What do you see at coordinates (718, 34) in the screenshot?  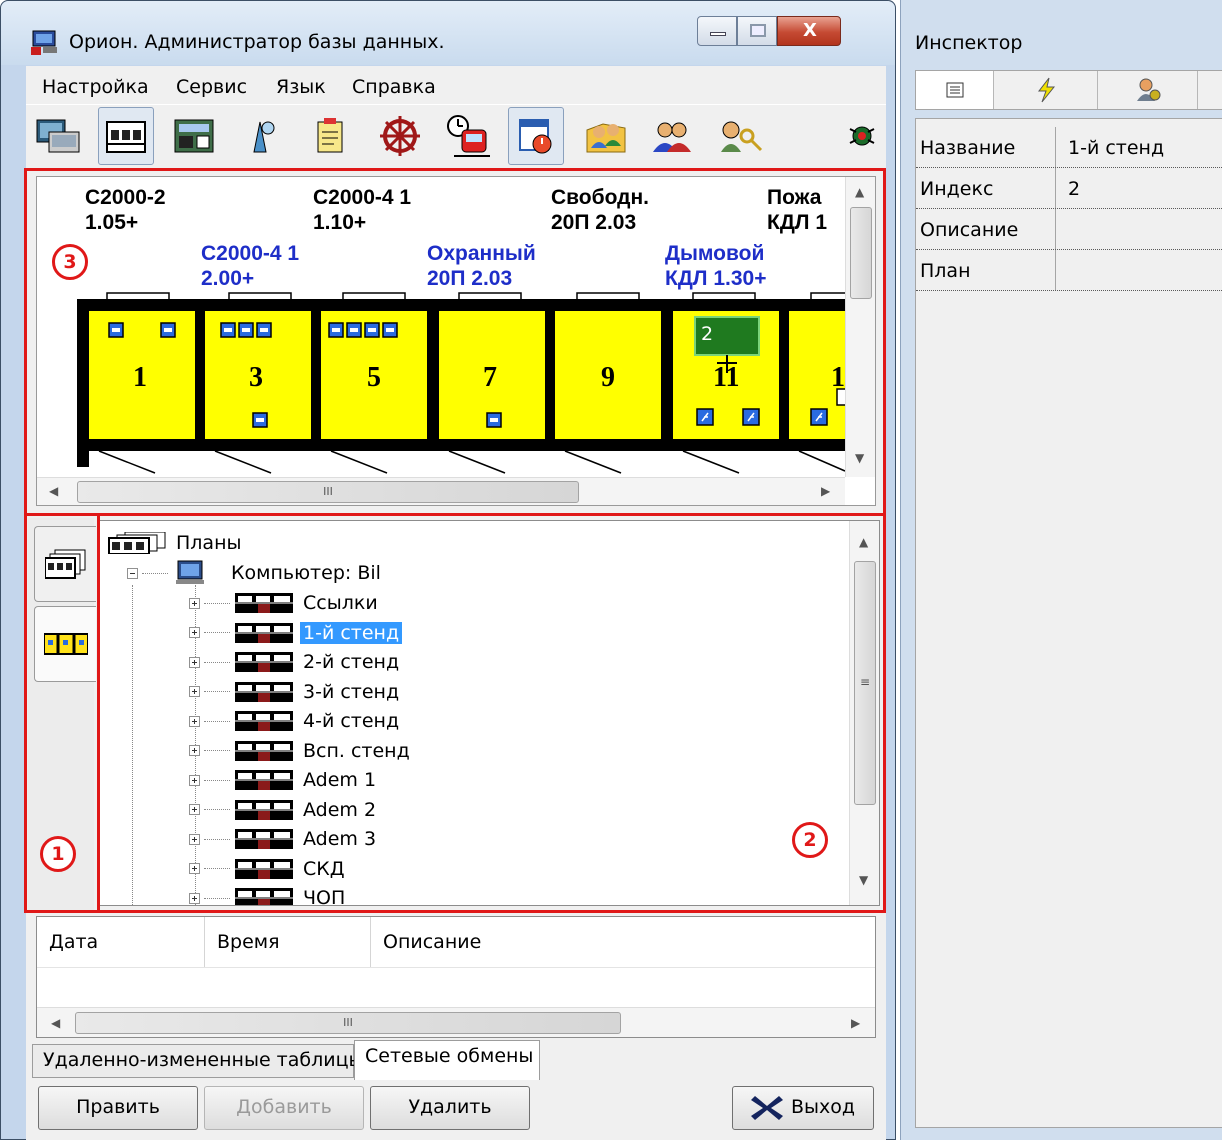 I see `minimize-icon` at bounding box center [718, 34].